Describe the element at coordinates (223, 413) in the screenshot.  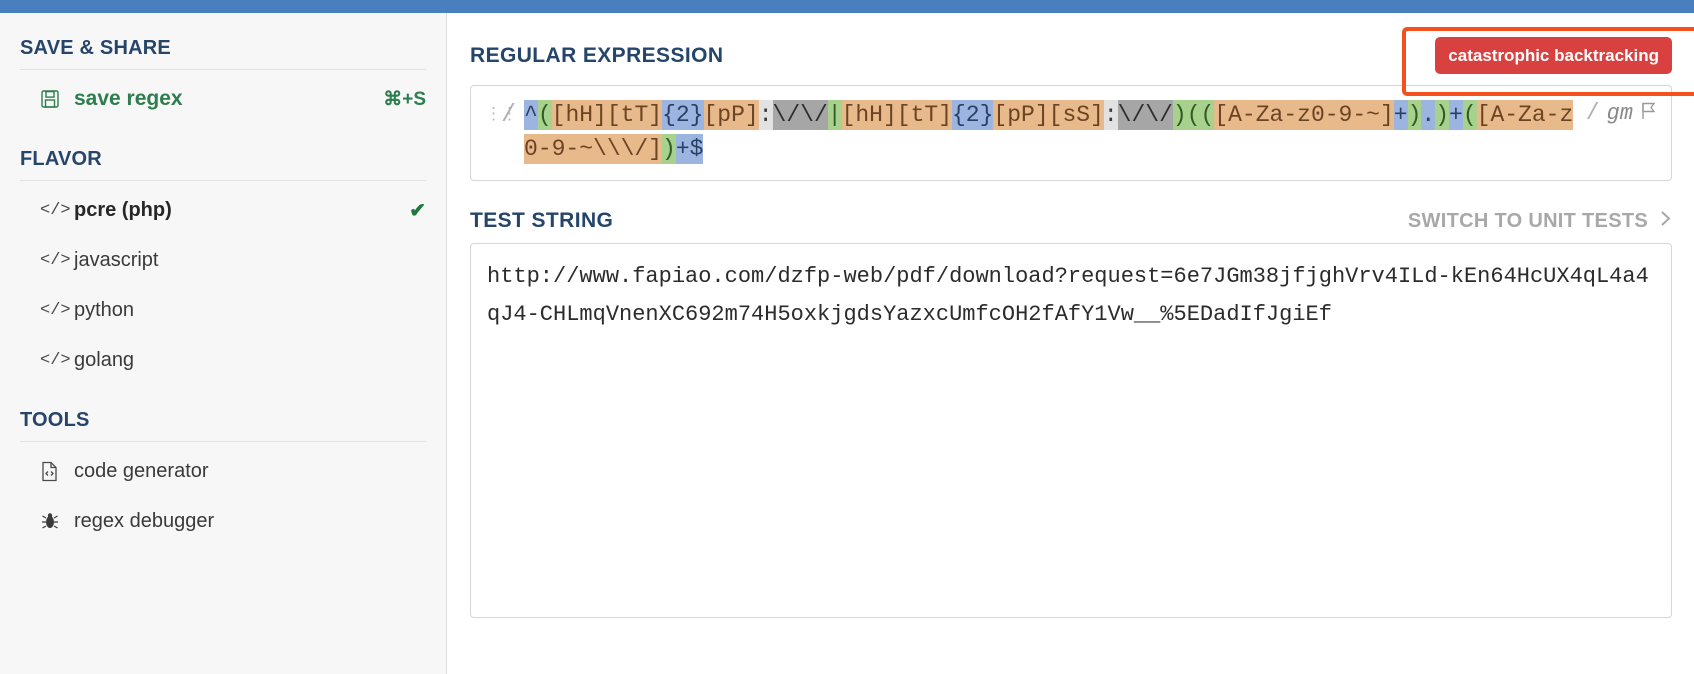
I see `sidebar-section-tools: TOOLS` at that location.